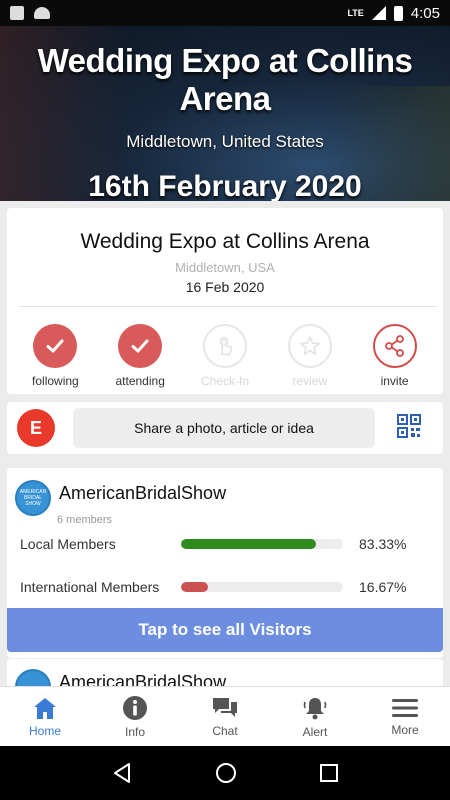  What do you see at coordinates (225, 730) in the screenshot?
I see `nav-label: Chat` at bounding box center [225, 730].